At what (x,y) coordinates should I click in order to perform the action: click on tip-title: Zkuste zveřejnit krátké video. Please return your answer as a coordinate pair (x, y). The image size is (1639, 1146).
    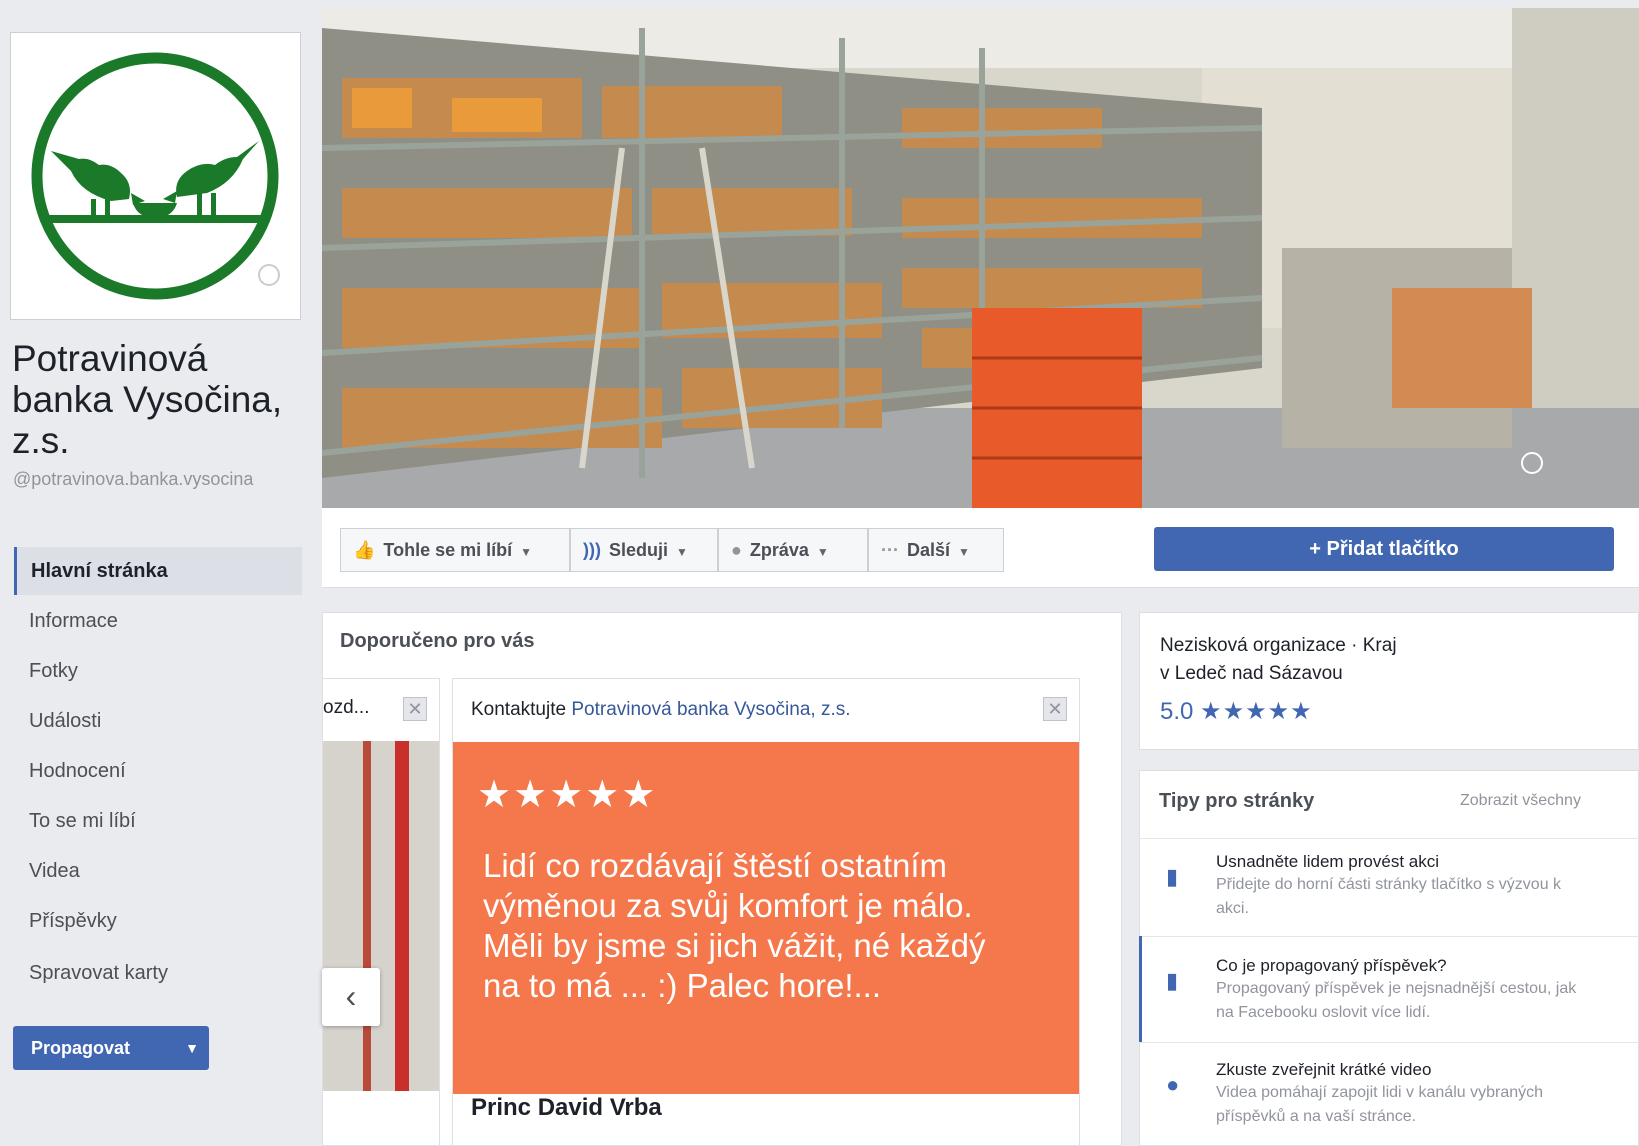
    Looking at the image, I should click on (1323, 1070).